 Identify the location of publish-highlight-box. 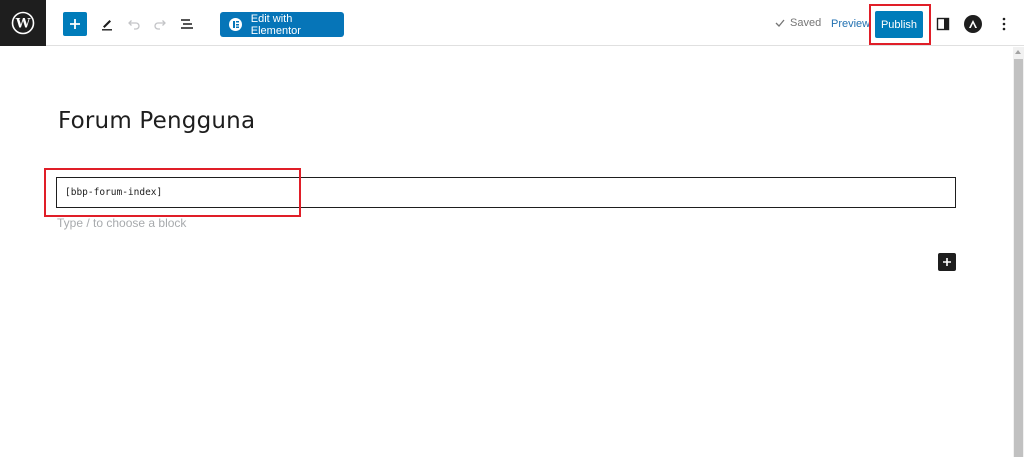
(900, 24).